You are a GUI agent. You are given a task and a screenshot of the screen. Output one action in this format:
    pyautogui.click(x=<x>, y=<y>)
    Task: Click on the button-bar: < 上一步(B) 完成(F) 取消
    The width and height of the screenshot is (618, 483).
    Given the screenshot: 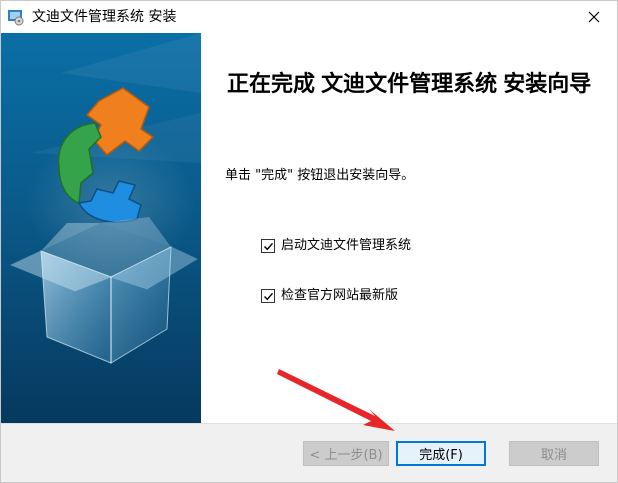 What is the action you would take?
    pyautogui.click(x=309, y=452)
    